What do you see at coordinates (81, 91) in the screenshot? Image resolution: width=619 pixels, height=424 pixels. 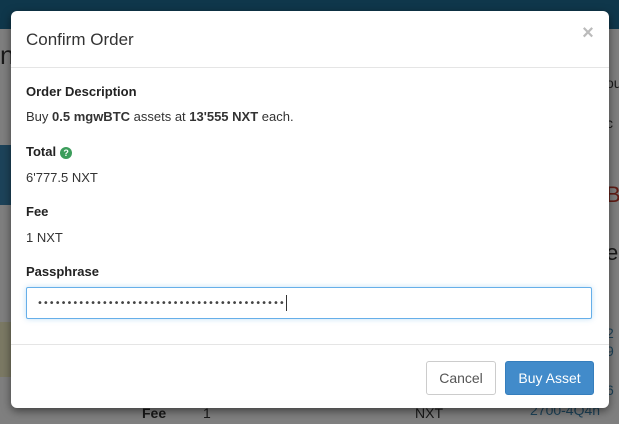 I see `order-description-label: Order Description` at bounding box center [81, 91].